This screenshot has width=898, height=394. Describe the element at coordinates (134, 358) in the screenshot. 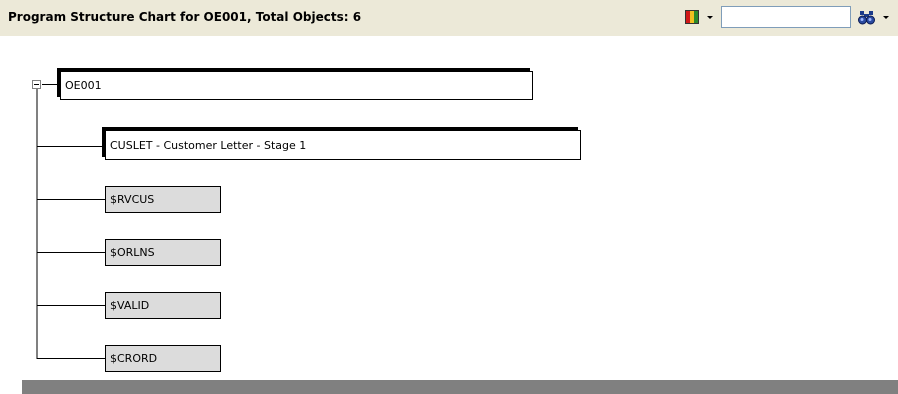

I see `node-label: $CRORD` at that location.